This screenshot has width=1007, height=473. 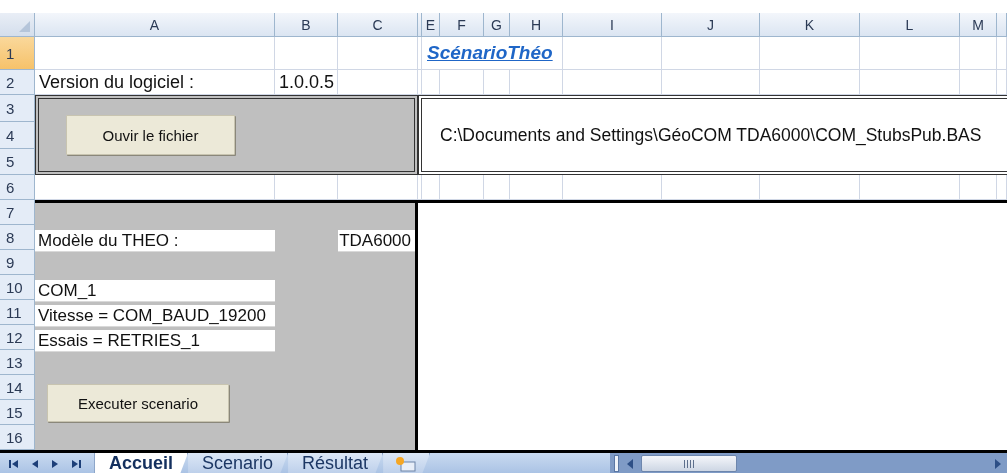 What do you see at coordinates (910, 25) in the screenshot?
I see `column-header: L` at bounding box center [910, 25].